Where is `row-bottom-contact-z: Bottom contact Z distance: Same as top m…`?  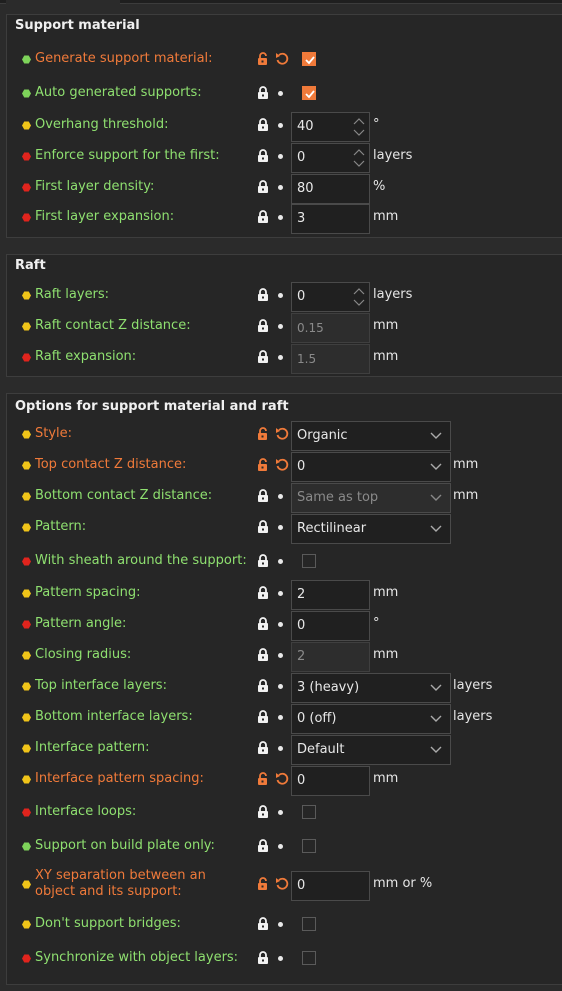
row-bottom-contact-z: Bottom contact Z distance: Same as top m… is located at coordinates (284, 498).